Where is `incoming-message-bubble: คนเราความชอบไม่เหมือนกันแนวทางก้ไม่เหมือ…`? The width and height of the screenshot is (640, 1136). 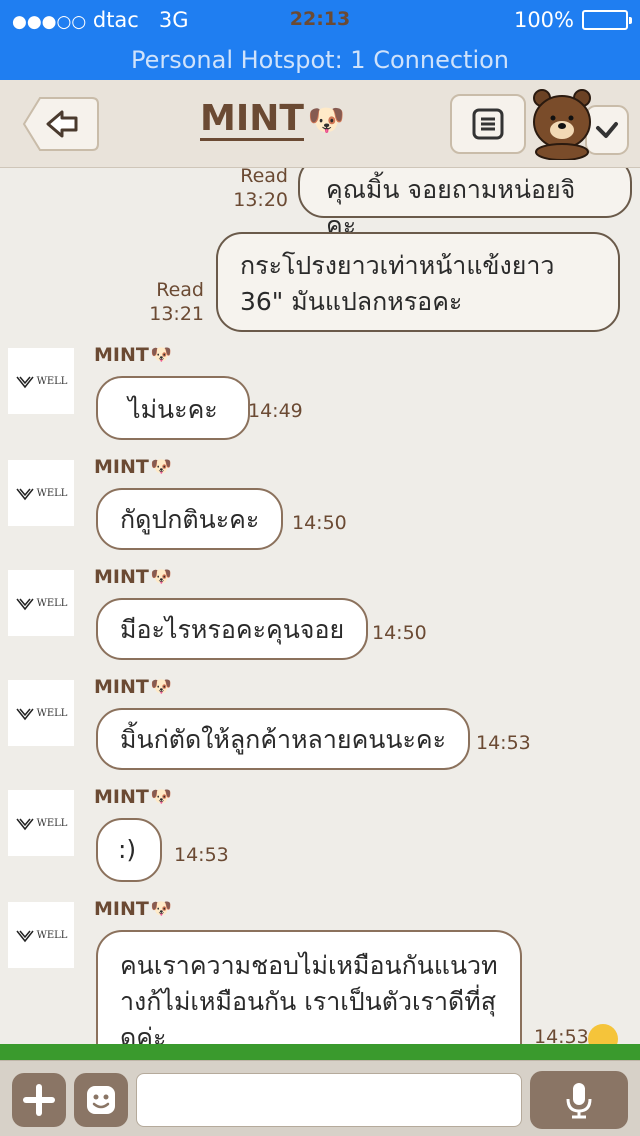 incoming-message-bubble: คนเราความชอบไม่เหมือนกันแนวทางก้ไม่เหมือ… is located at coordinates (309, 994).